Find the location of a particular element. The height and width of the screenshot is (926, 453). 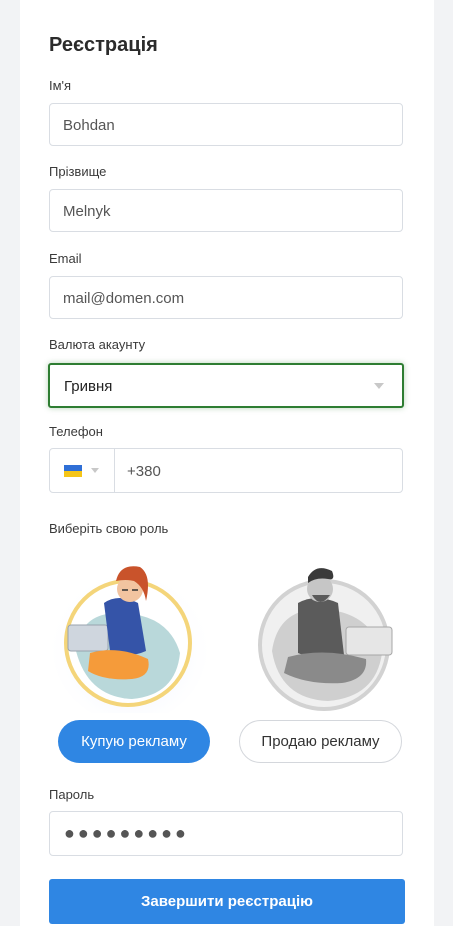

last-name-field: Melnyk is located at coordinates (226, 210).